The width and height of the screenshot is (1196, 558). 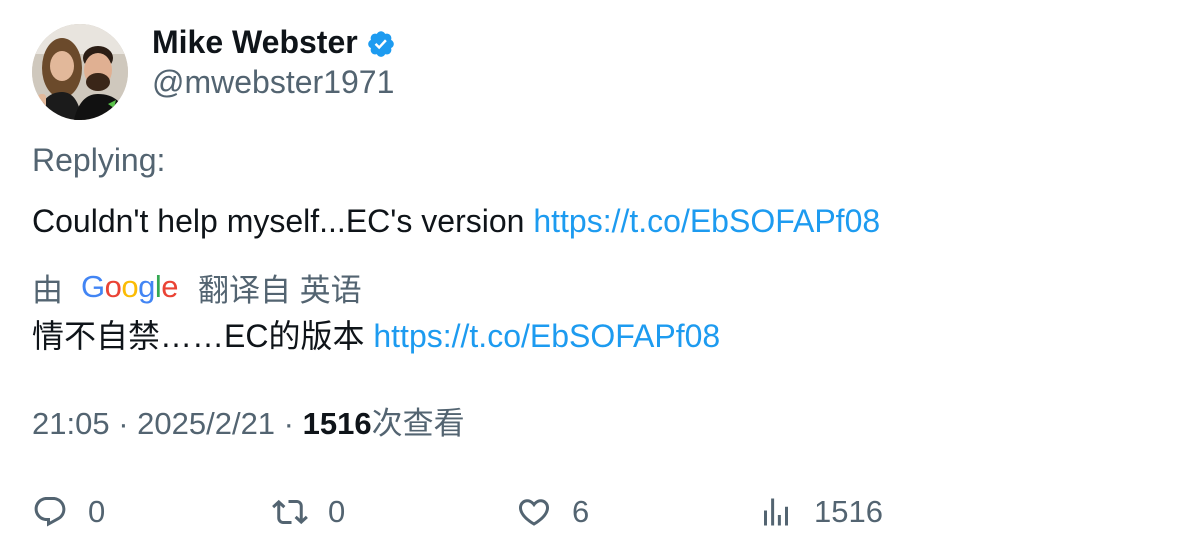 I want to click on author-display-name: Mike Webster, so click(x=255, y=42).